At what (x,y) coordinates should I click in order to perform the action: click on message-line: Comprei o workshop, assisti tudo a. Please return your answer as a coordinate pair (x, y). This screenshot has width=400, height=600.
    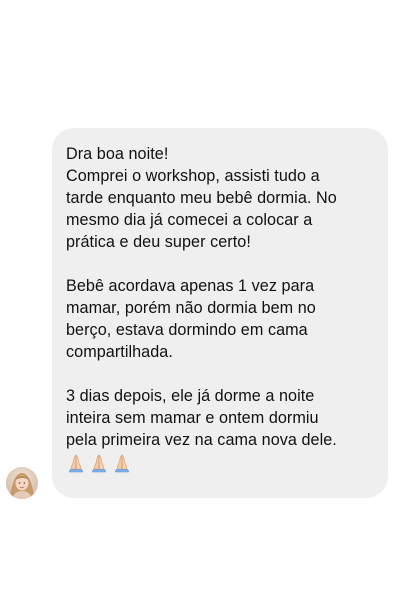
    Looking at the image, I should click on (193, 176).